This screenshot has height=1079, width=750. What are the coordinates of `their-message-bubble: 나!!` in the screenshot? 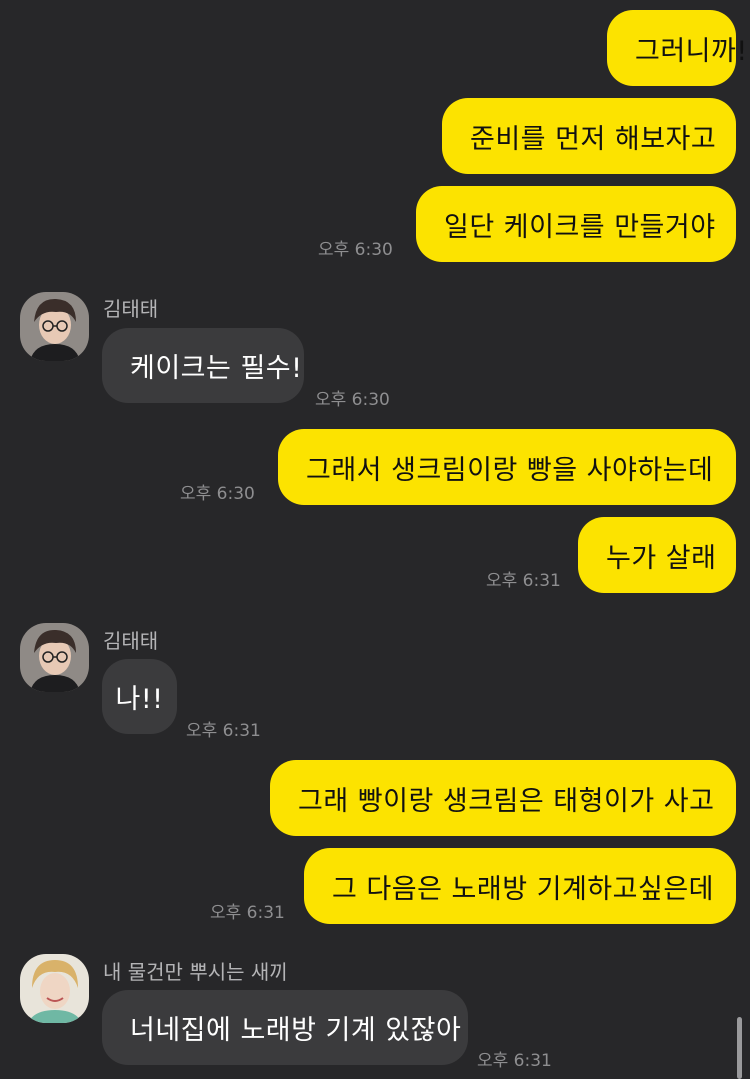 It's located at (139, 696).